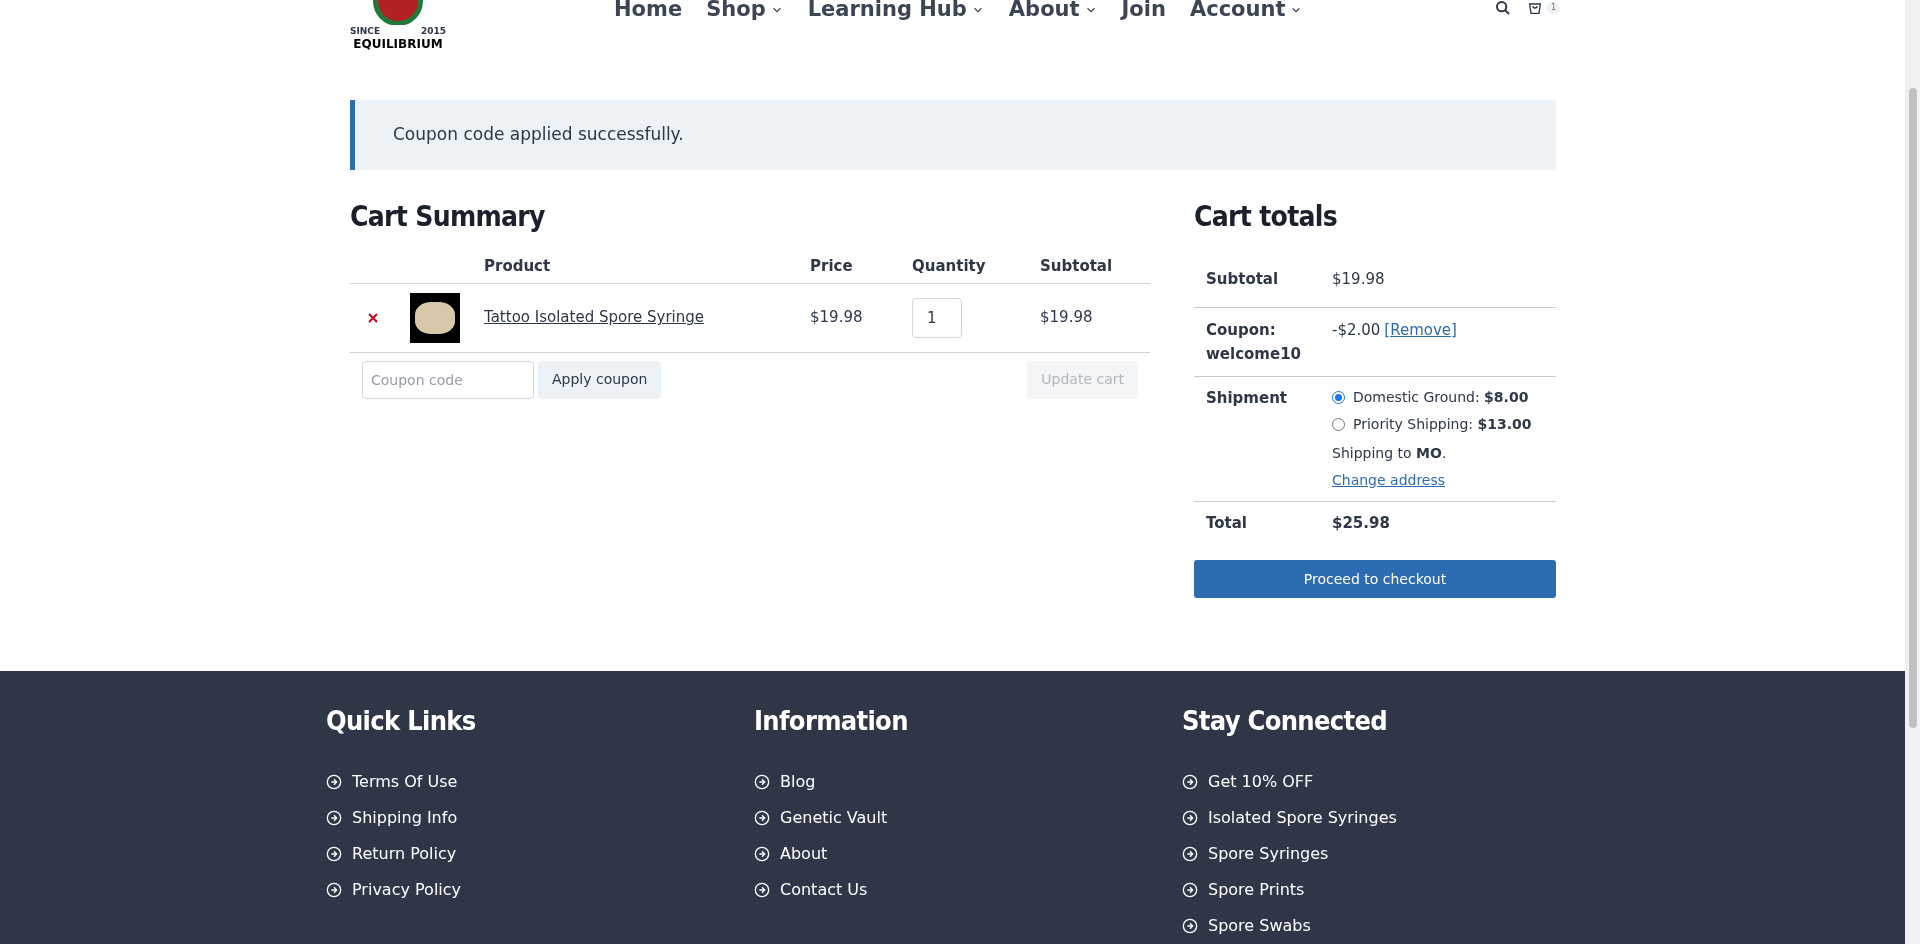 This screenshot has height=944, width=1920. What do you see at coordinates (798, 781) in the screenshot?
I see `footer-link: Blog` at bounding box center [798, 781].